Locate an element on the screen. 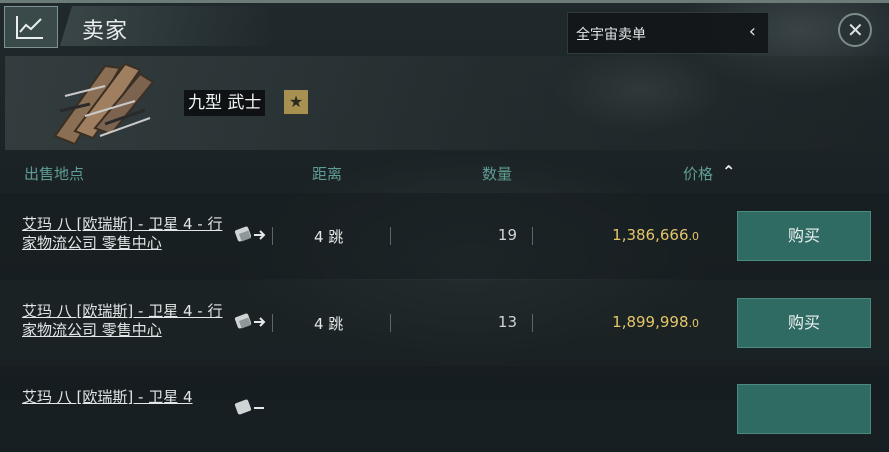  sort-ascending-icon: ⌃ is located at coordinates (728, 171).